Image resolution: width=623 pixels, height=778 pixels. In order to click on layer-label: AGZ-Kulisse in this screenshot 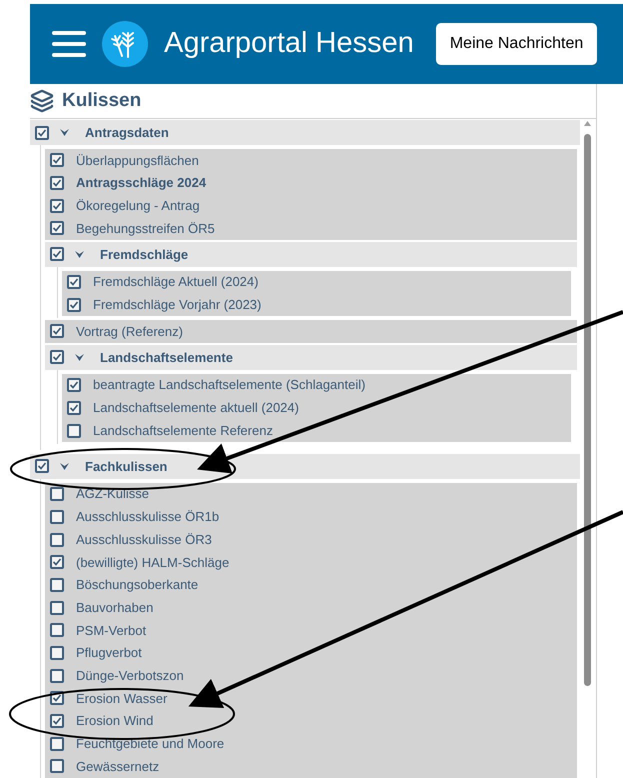, I will do `click(112, 494)`.